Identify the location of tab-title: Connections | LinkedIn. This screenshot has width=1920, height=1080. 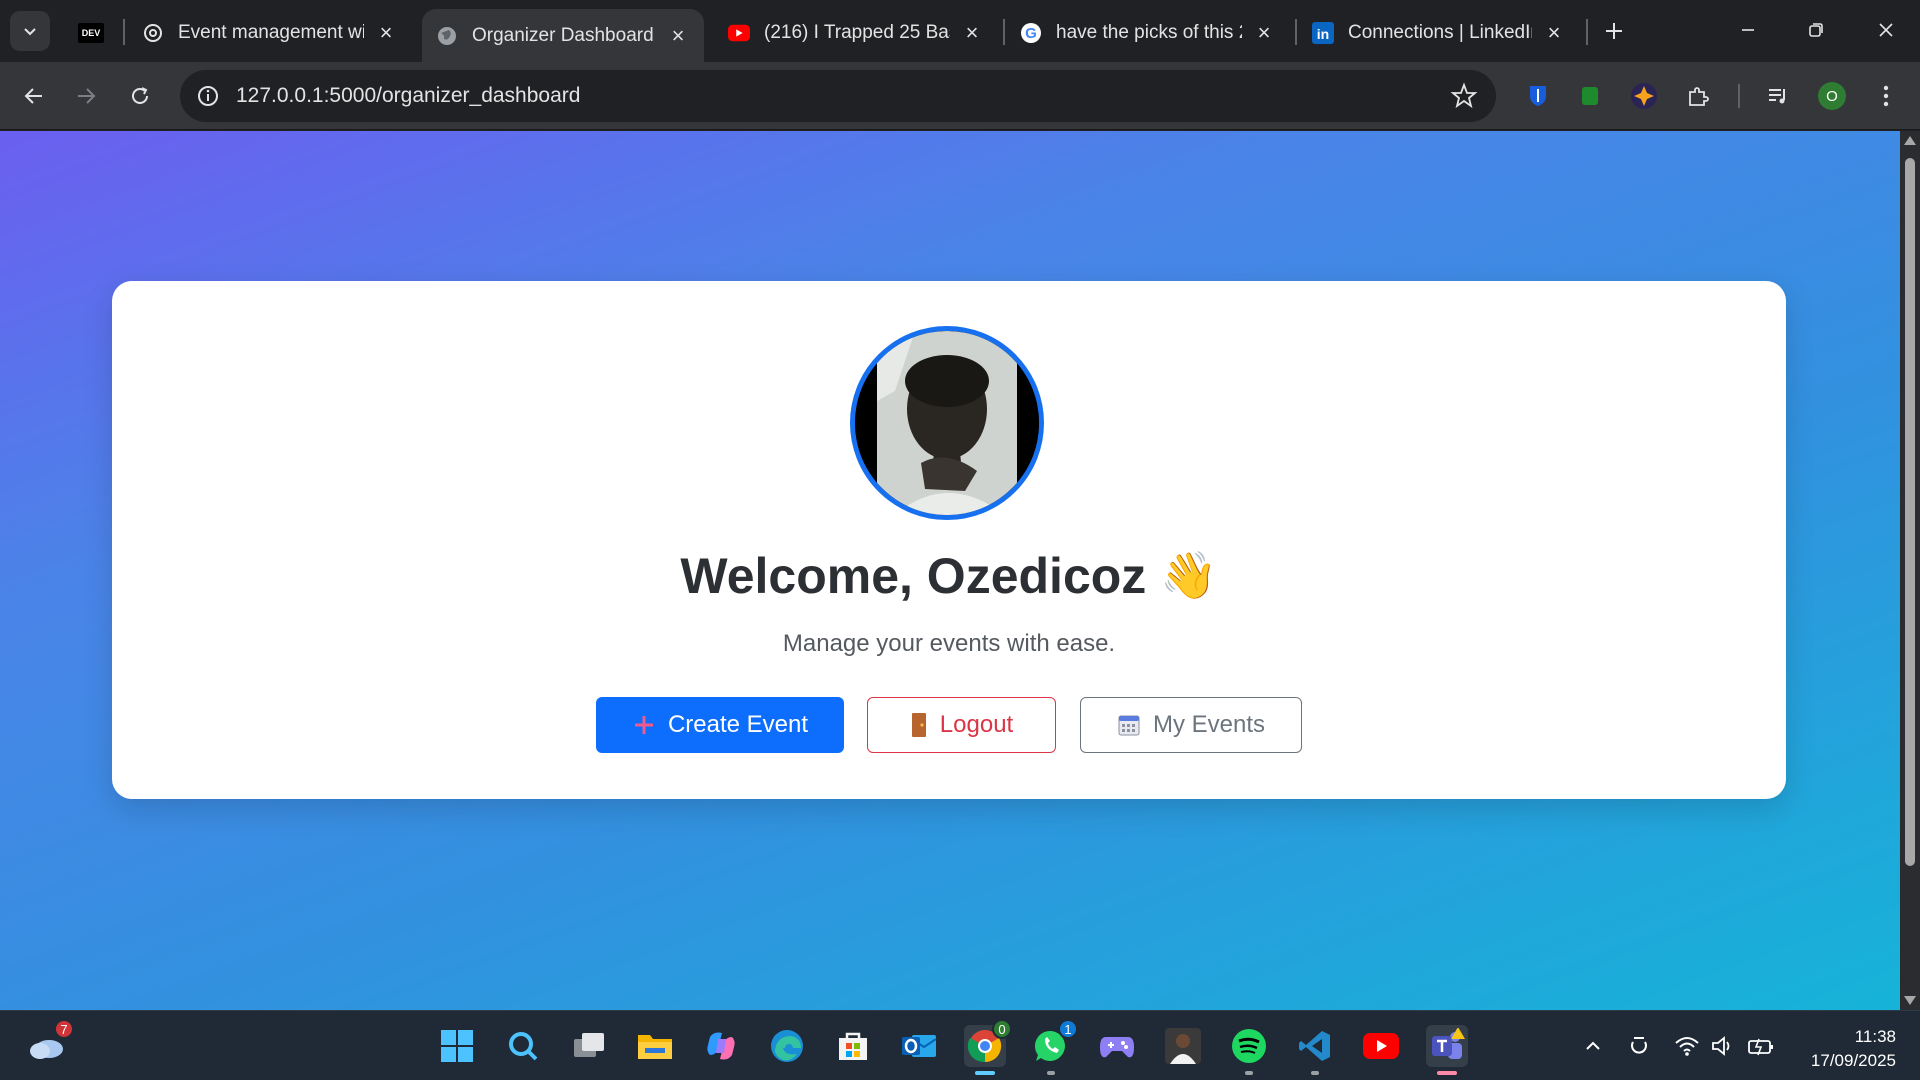
(1440, 32).